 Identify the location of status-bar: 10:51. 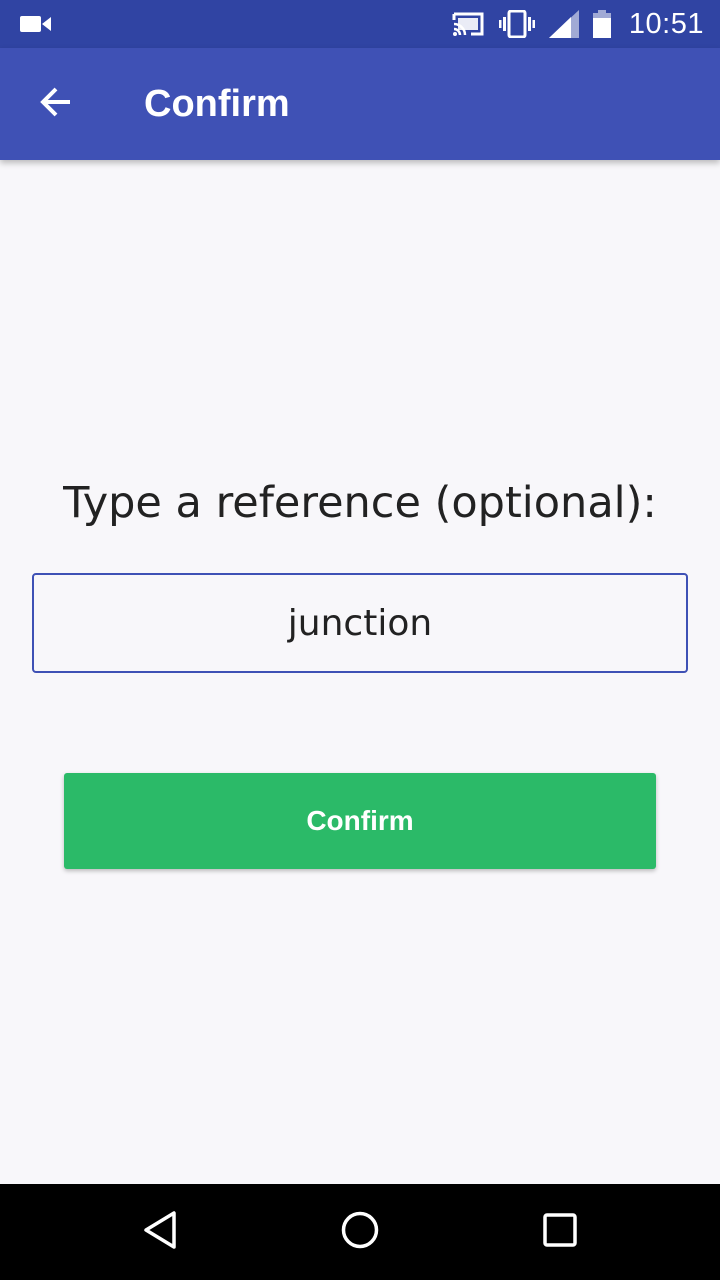
(360, 24).